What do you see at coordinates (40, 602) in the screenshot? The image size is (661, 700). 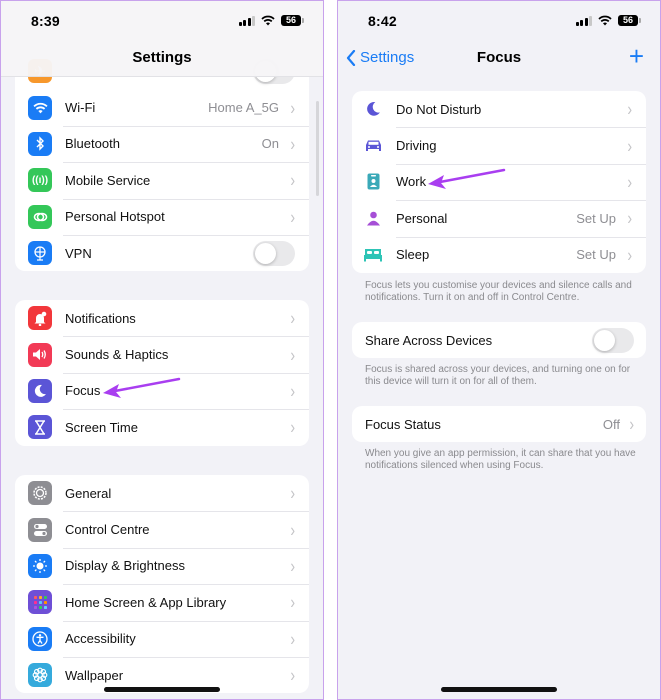 I see `app-grid-icon` at bounding box center [40, 602].